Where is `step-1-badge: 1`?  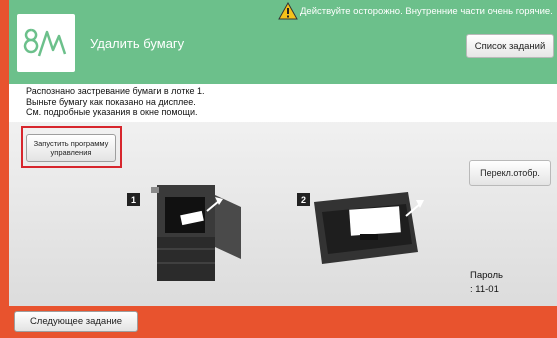 step-1-badge: 1 is located at coordinates (133, 199).